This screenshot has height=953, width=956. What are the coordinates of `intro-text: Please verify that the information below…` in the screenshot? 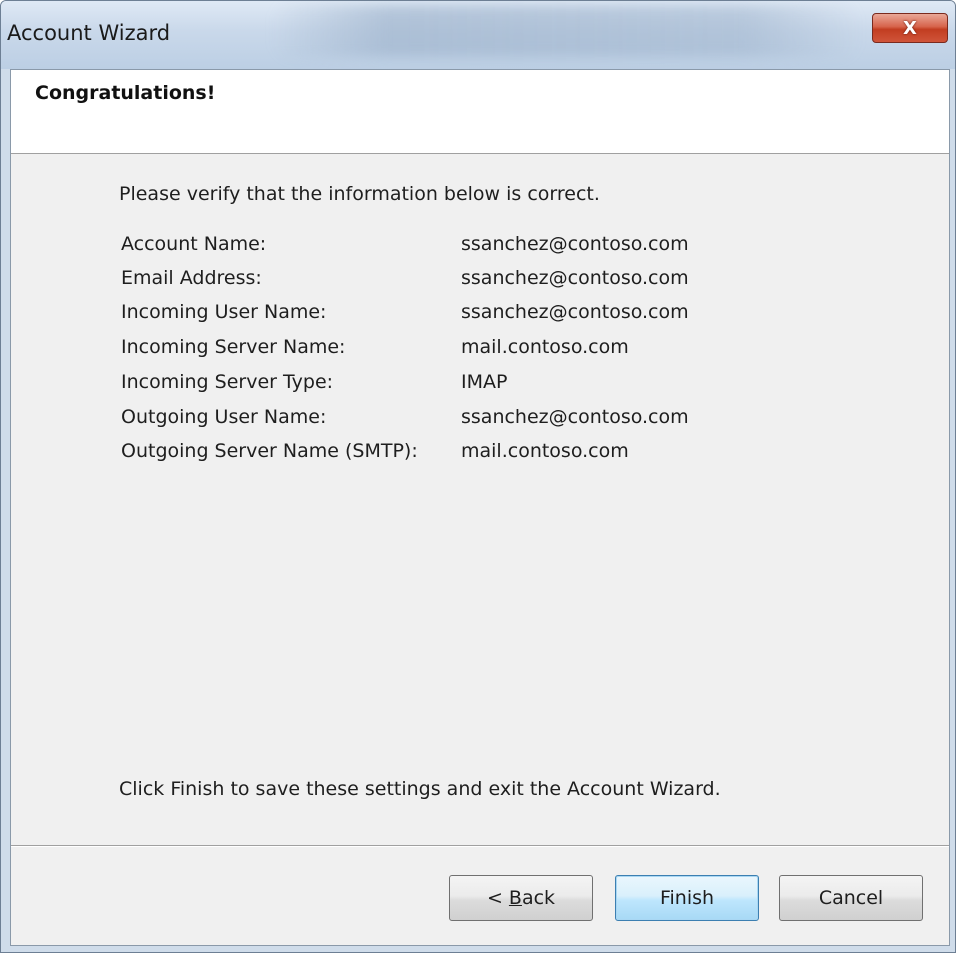 It's located at (359, 194).